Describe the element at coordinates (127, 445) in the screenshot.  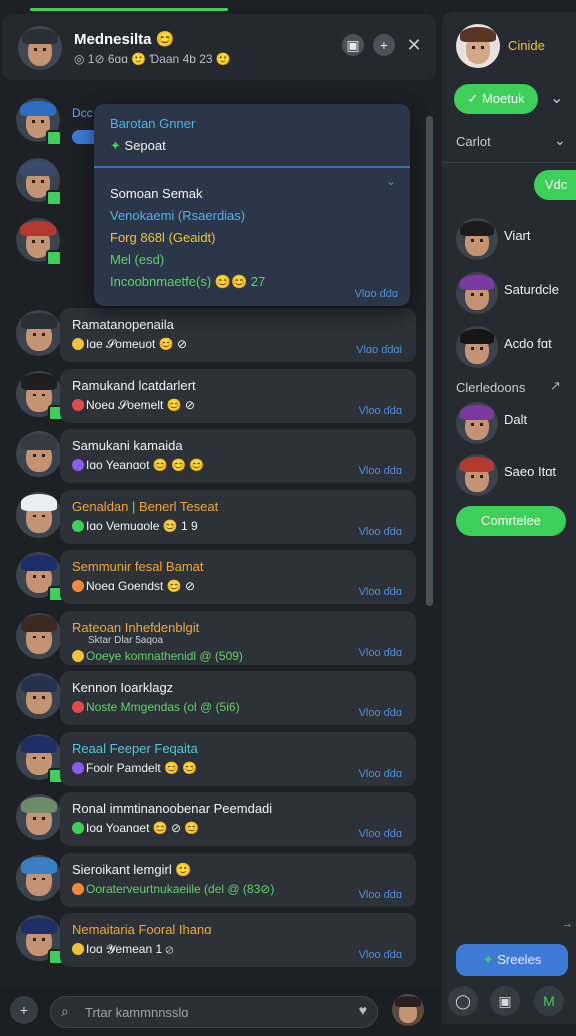
I see `conversation-title: Samukani kamaida` at that location.